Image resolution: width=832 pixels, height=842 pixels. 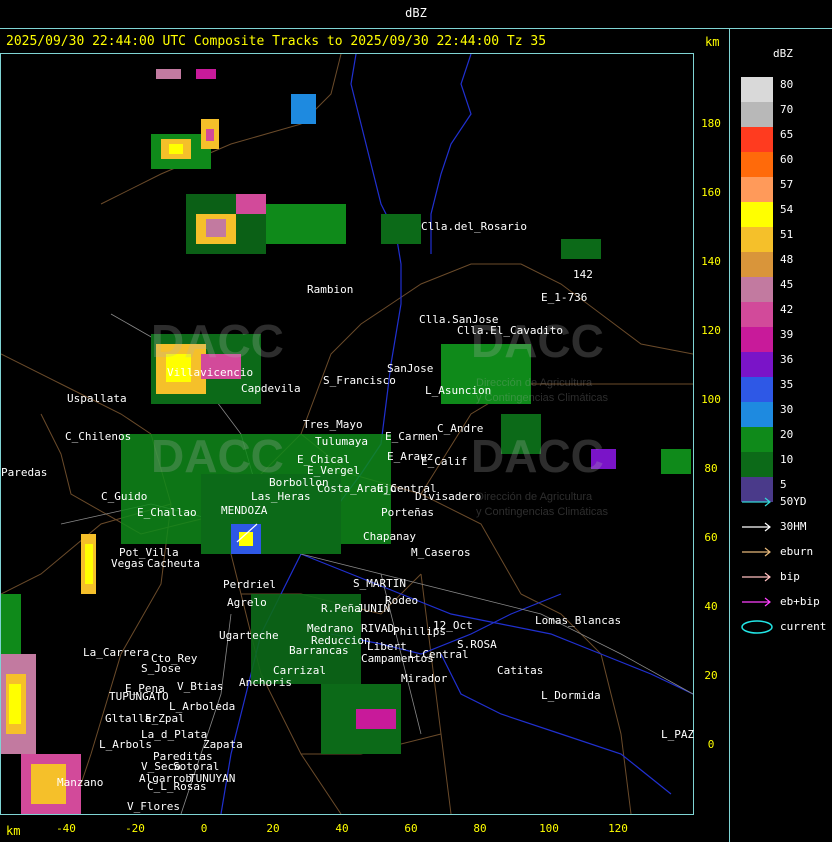 What do you see at coordinates (416, 13) in the screenshot?
I see `header-unit-label: dBZ` at bounding box center [416, 13].